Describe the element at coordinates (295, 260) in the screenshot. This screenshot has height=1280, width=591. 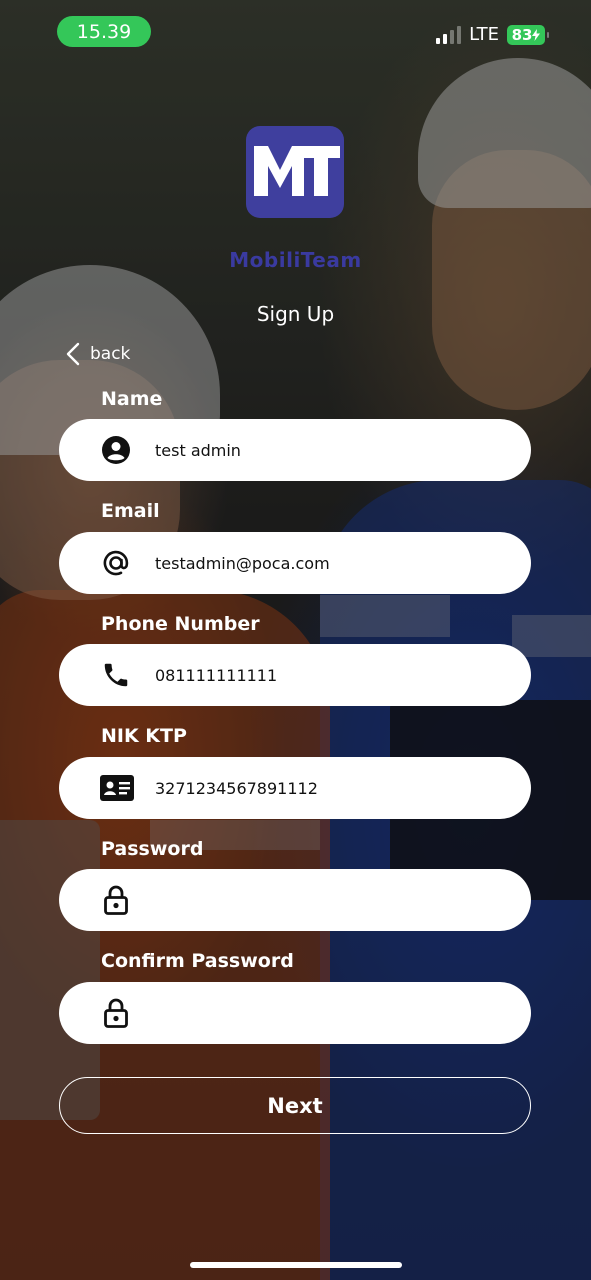
I see `brand-name: MobiliTeam` at that location.